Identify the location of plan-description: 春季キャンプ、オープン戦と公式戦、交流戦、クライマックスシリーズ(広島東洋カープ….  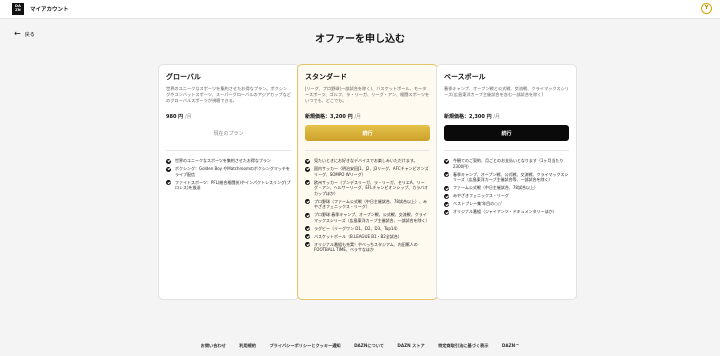
(506, 92).